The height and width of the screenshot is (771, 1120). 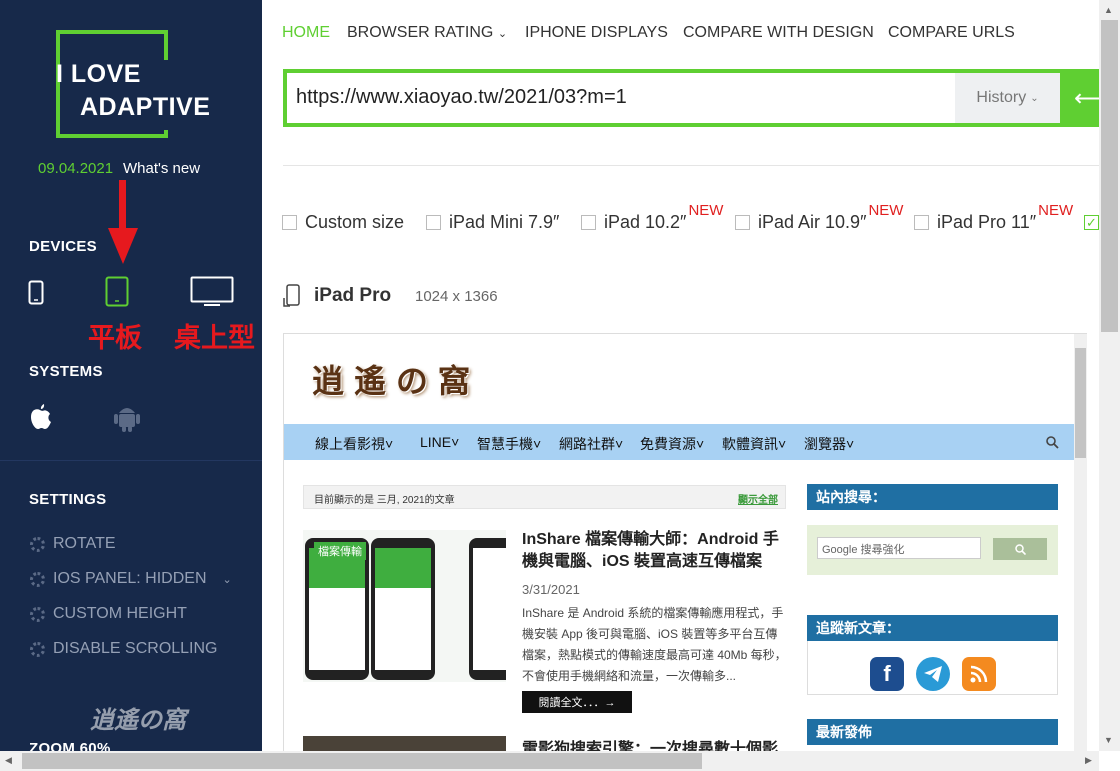 I want to click on setting-custom-height: CUSTOM HEIGHT, so click(x=108, y=614).